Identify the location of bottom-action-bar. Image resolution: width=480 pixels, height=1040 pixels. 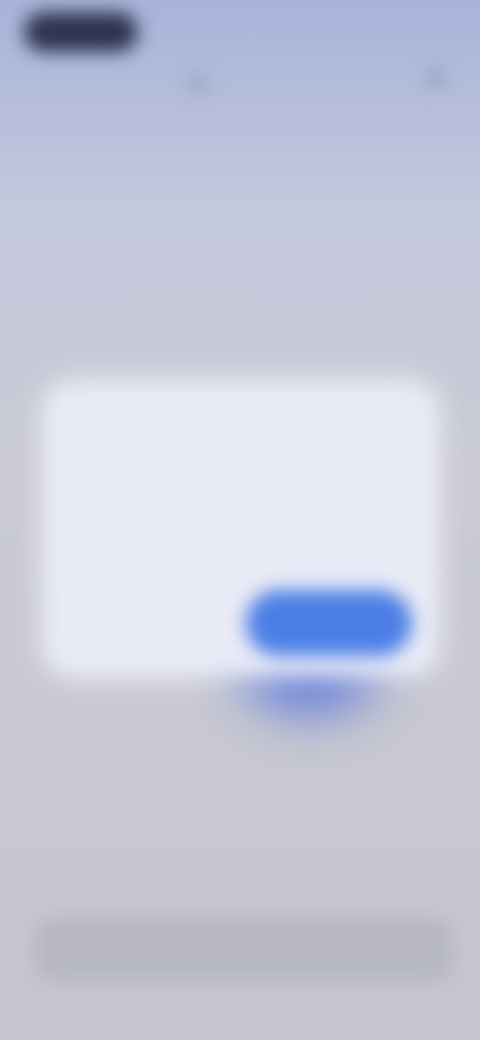
(244, 950).